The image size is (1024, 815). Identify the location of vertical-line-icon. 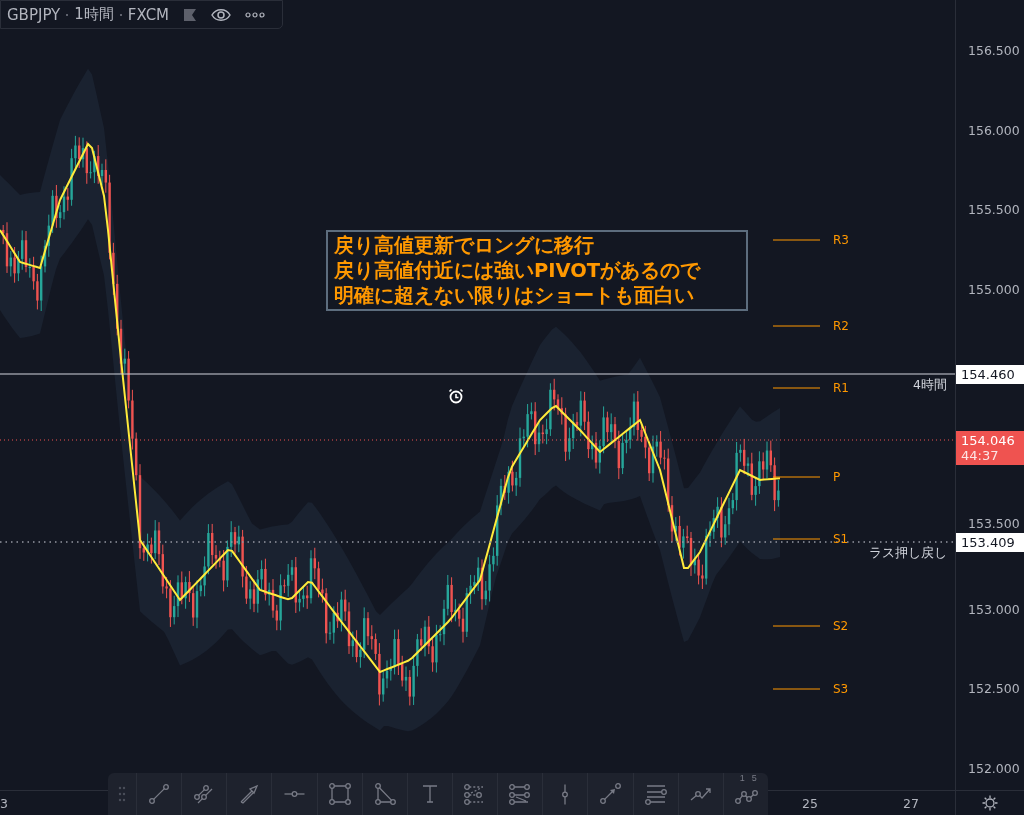
(565, 794).